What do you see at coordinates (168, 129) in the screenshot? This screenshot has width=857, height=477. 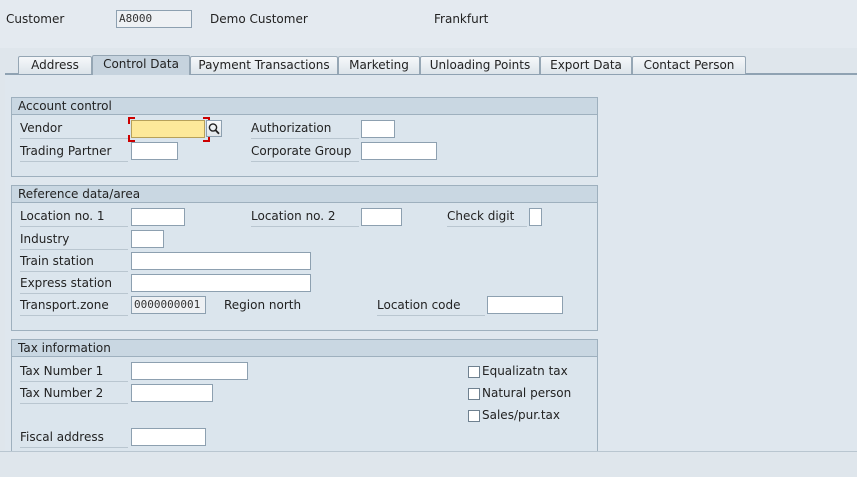 I see `vendor-field` at bounding box center [168, 129].